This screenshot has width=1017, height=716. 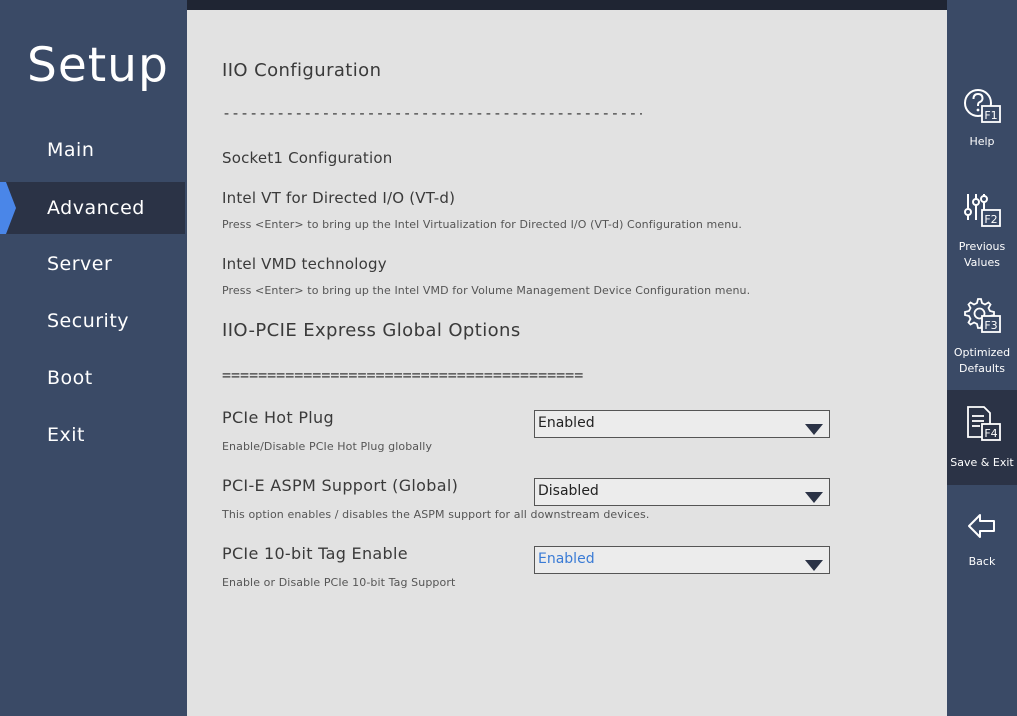 What do you see at coordinates (302, 70) in the screenshot?
I see `section-title: IIO Configuration` at bounding box center [302, 70].